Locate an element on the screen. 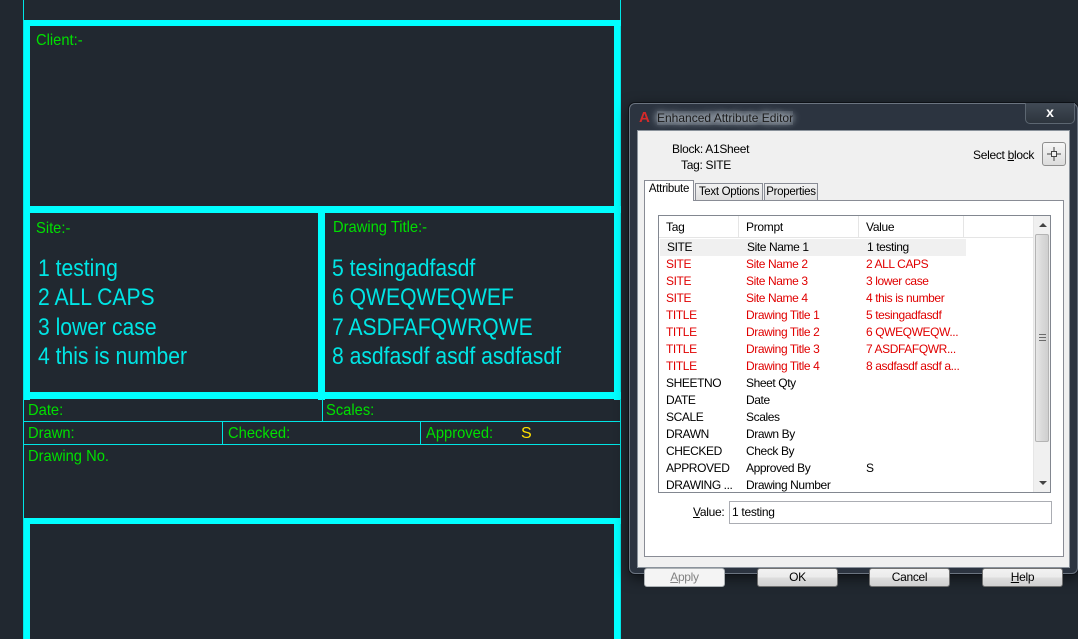 This screenshot has width=1078, height=639. scrollbar-thumb is located at coordinates (1042, 338).